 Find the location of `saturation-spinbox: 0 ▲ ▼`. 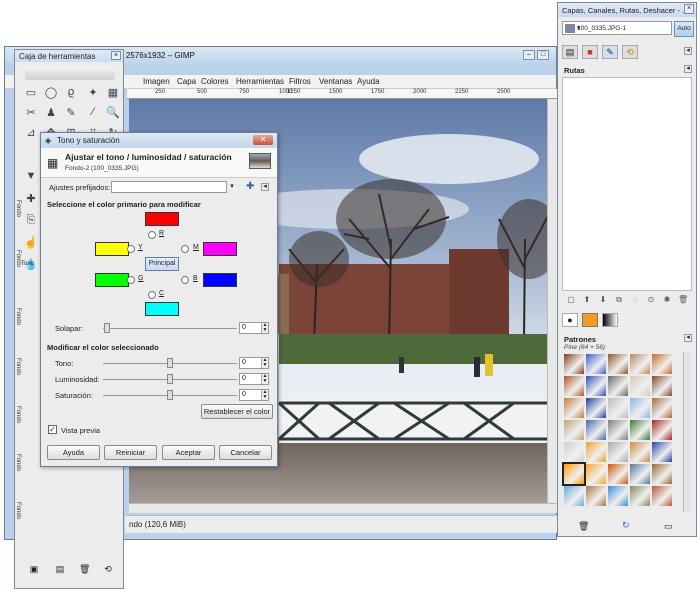

saturation-spinbox: 0 ▲ ▼ is located at coordinates (254, 395).